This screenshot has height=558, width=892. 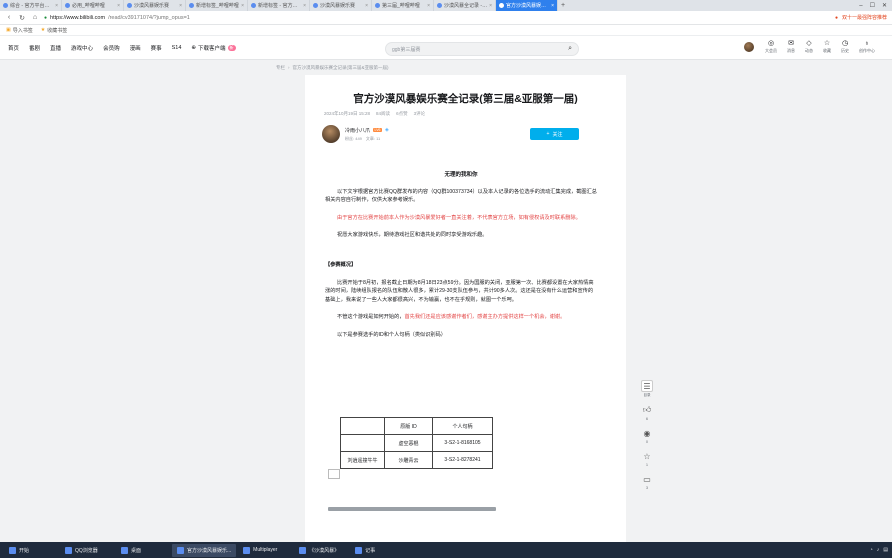 I want to click on taskbar-item: 记事, so click(x=377, y=550).